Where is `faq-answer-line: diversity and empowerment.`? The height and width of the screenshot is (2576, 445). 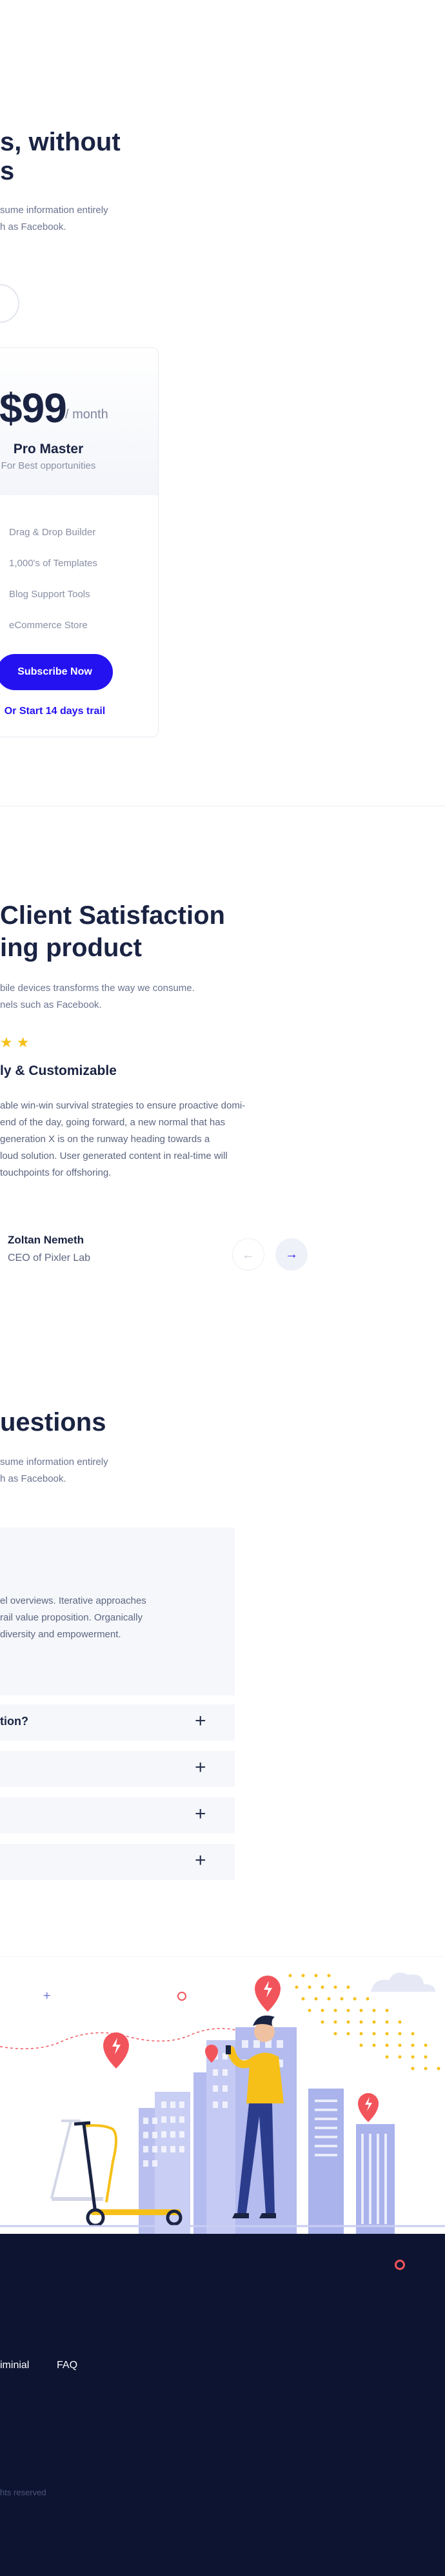 faq-answer-line: diversity and empowerment. is located at coordinates (60, 1634).